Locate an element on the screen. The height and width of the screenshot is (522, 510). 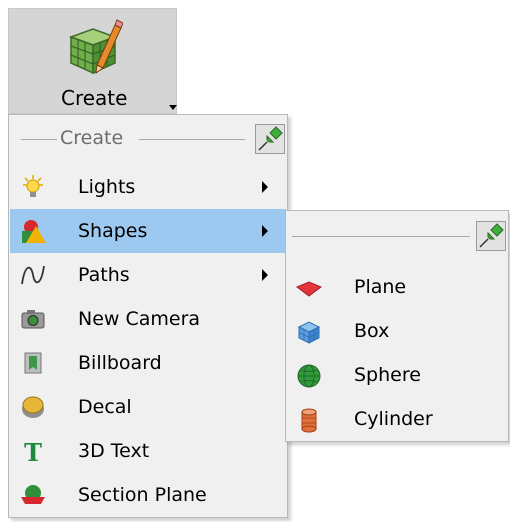
menu-item-label: New Camera is located at coordinates (139, 319).